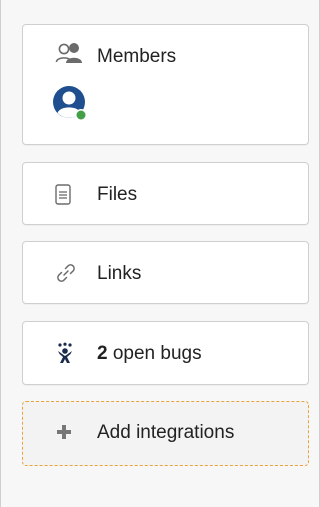  What do you see at coordinates (165, 193) in the screenshot?
I see `files-card: Files` at bounding box center [165, 193].